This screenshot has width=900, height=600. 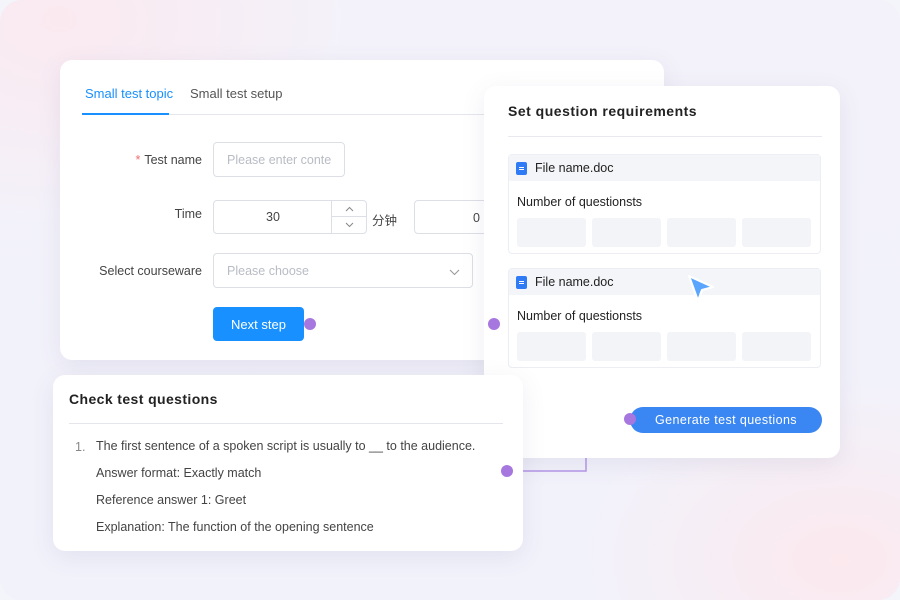 What do you see at coordinates (125, 114) in the screenshot?
I see `active-tab-indicator` at bounding box center [125, 114].